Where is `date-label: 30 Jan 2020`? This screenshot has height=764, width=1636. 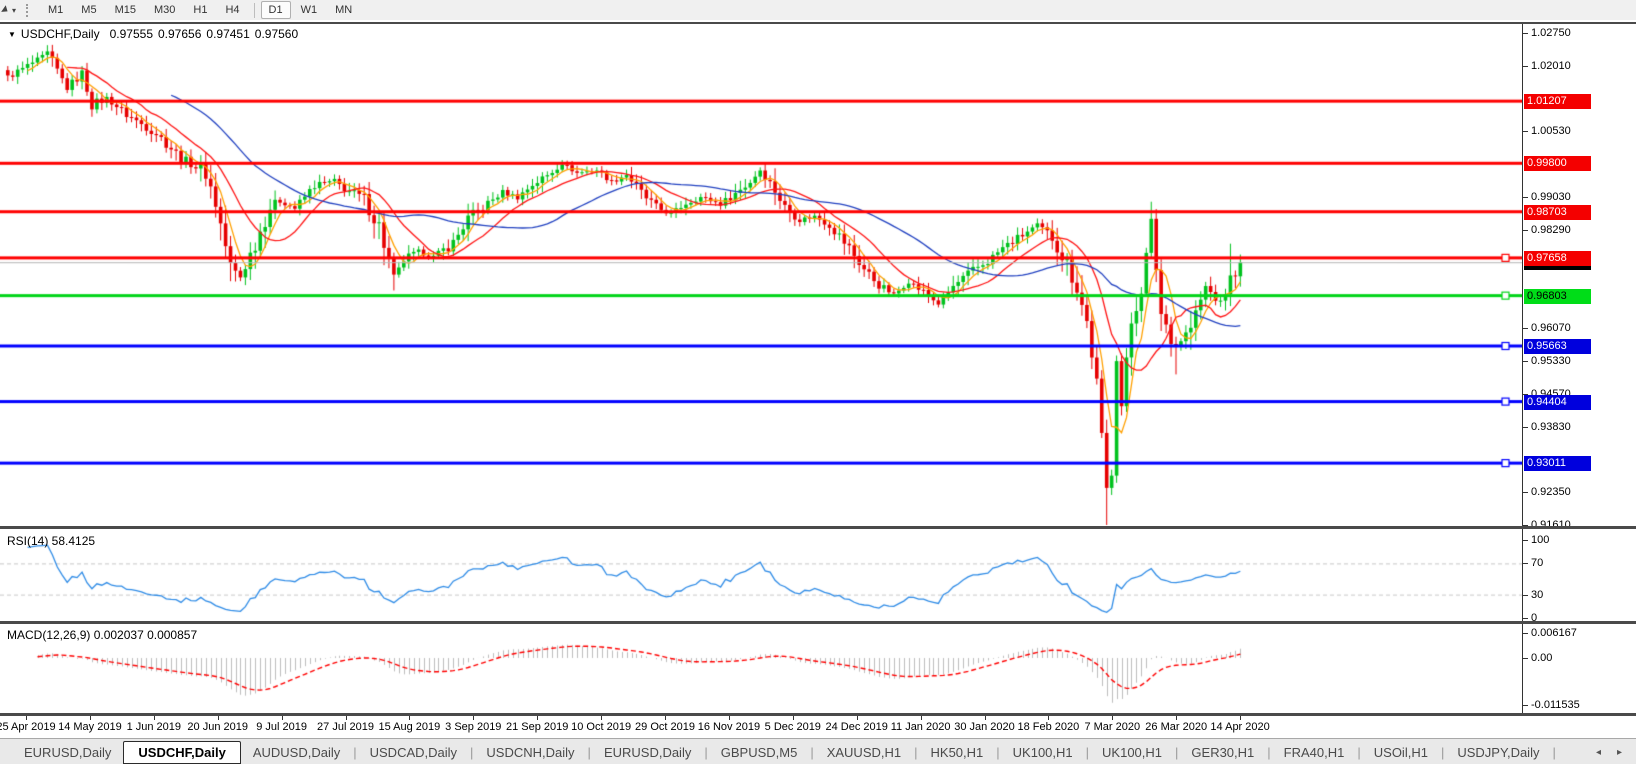 date-label: 30 Jan 2020 is located at coordinates (984, 727).